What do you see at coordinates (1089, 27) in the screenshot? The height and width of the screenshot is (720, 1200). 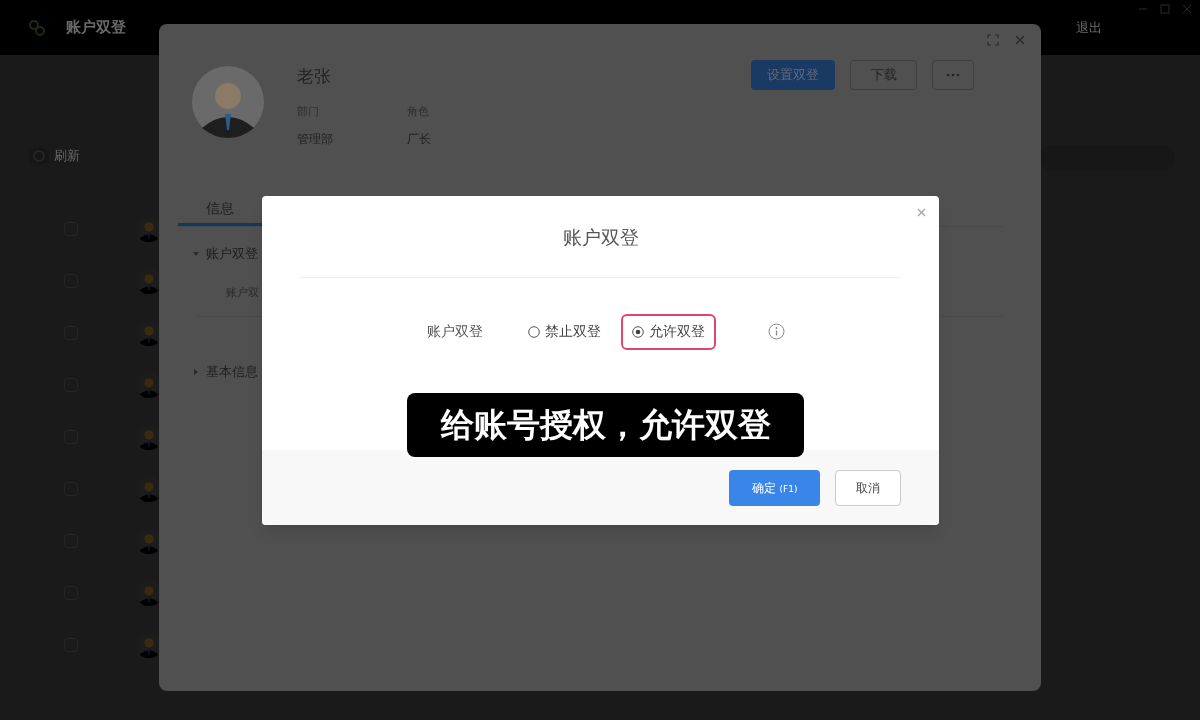 I see `logout-link: 退出` at bounding box center [1089, 27].